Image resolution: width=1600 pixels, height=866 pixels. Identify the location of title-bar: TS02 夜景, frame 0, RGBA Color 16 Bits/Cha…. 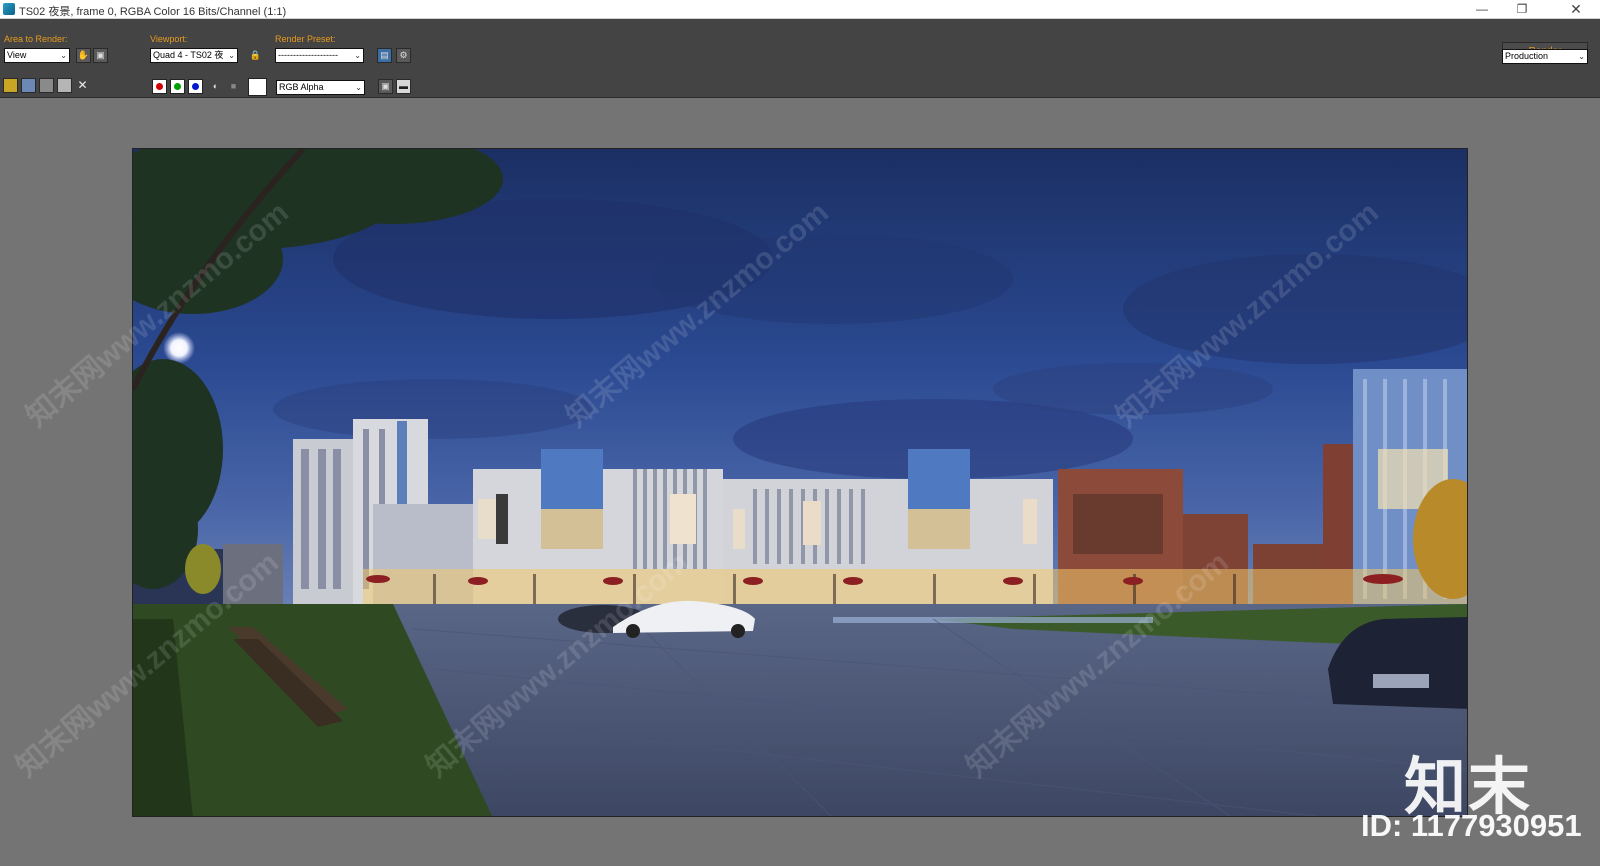
(800, 9).